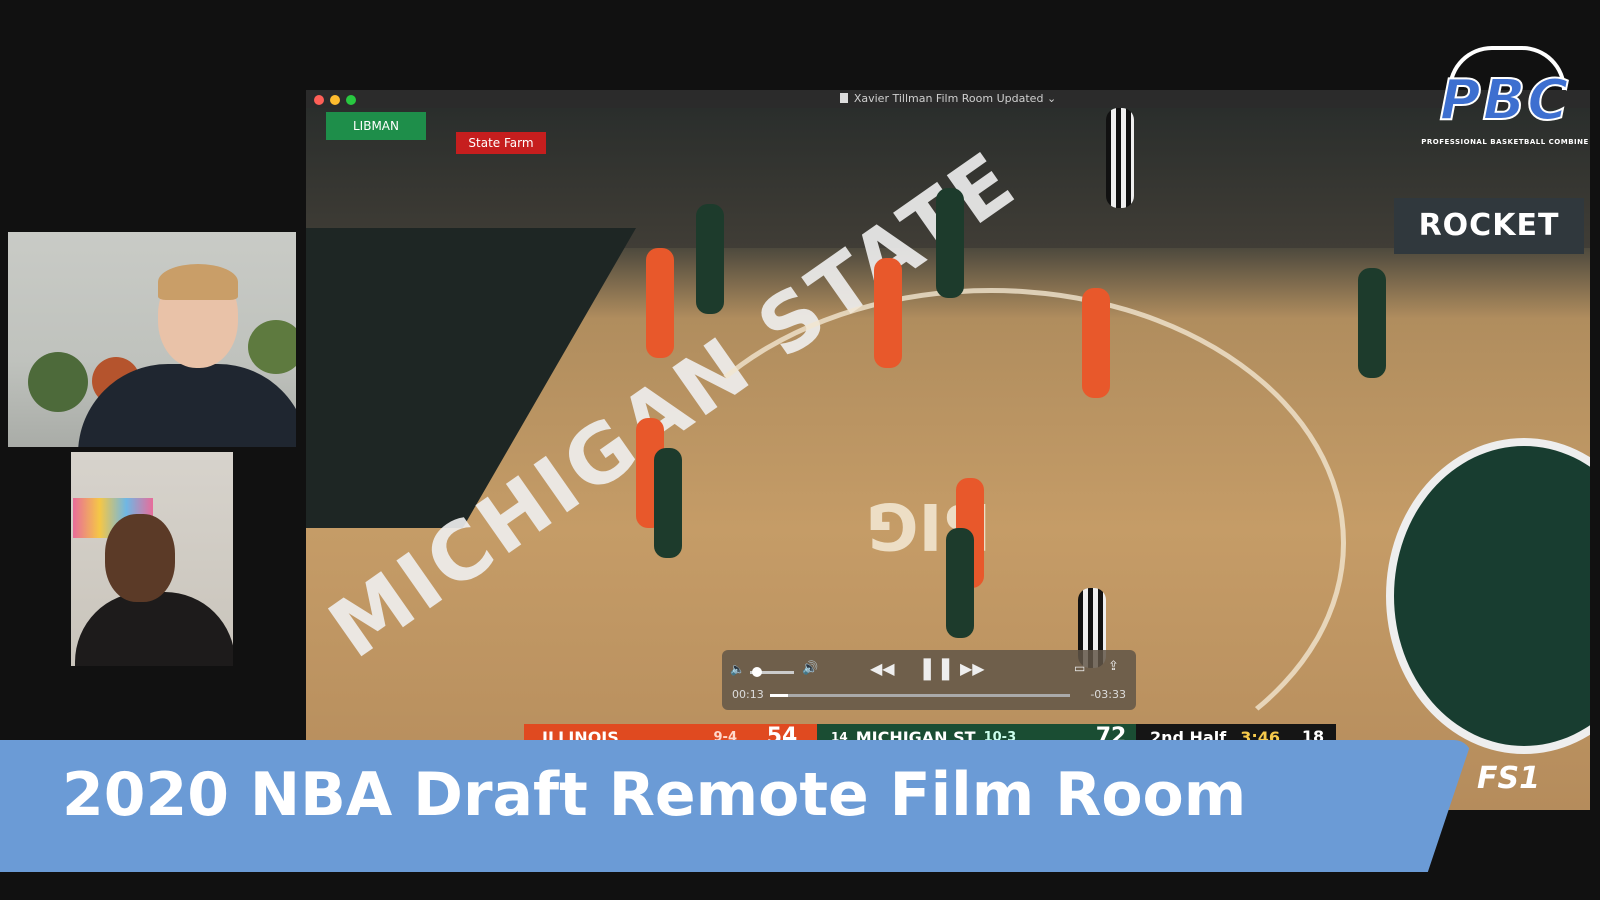 The height and width of the screenshot is (900, 1600). I want to click on player-msu-ballhandler, so click(668, 503).